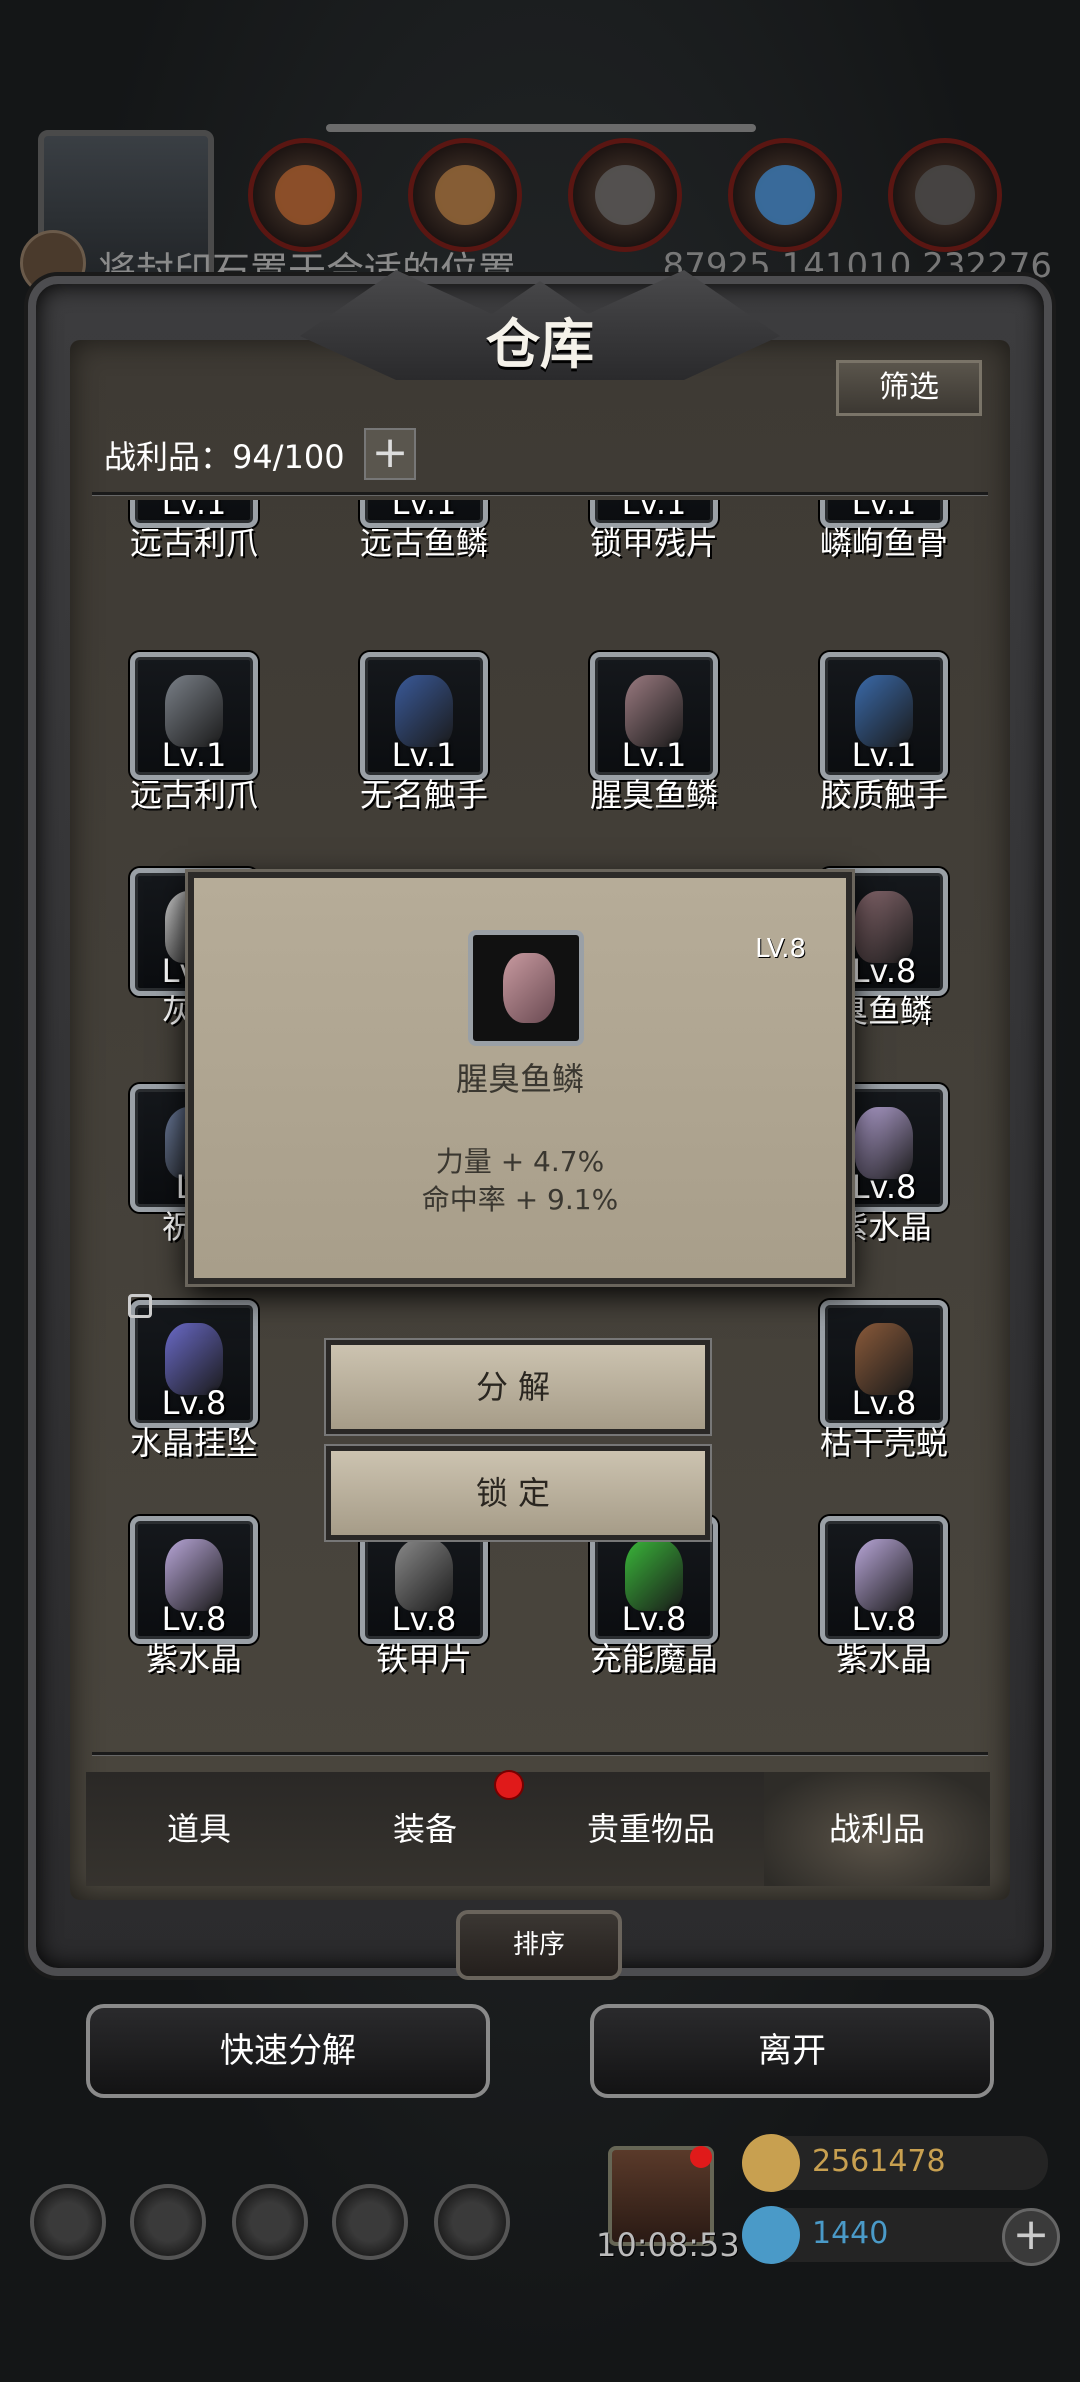  I want to click on item-name: 无名触手, so click(423, 795).